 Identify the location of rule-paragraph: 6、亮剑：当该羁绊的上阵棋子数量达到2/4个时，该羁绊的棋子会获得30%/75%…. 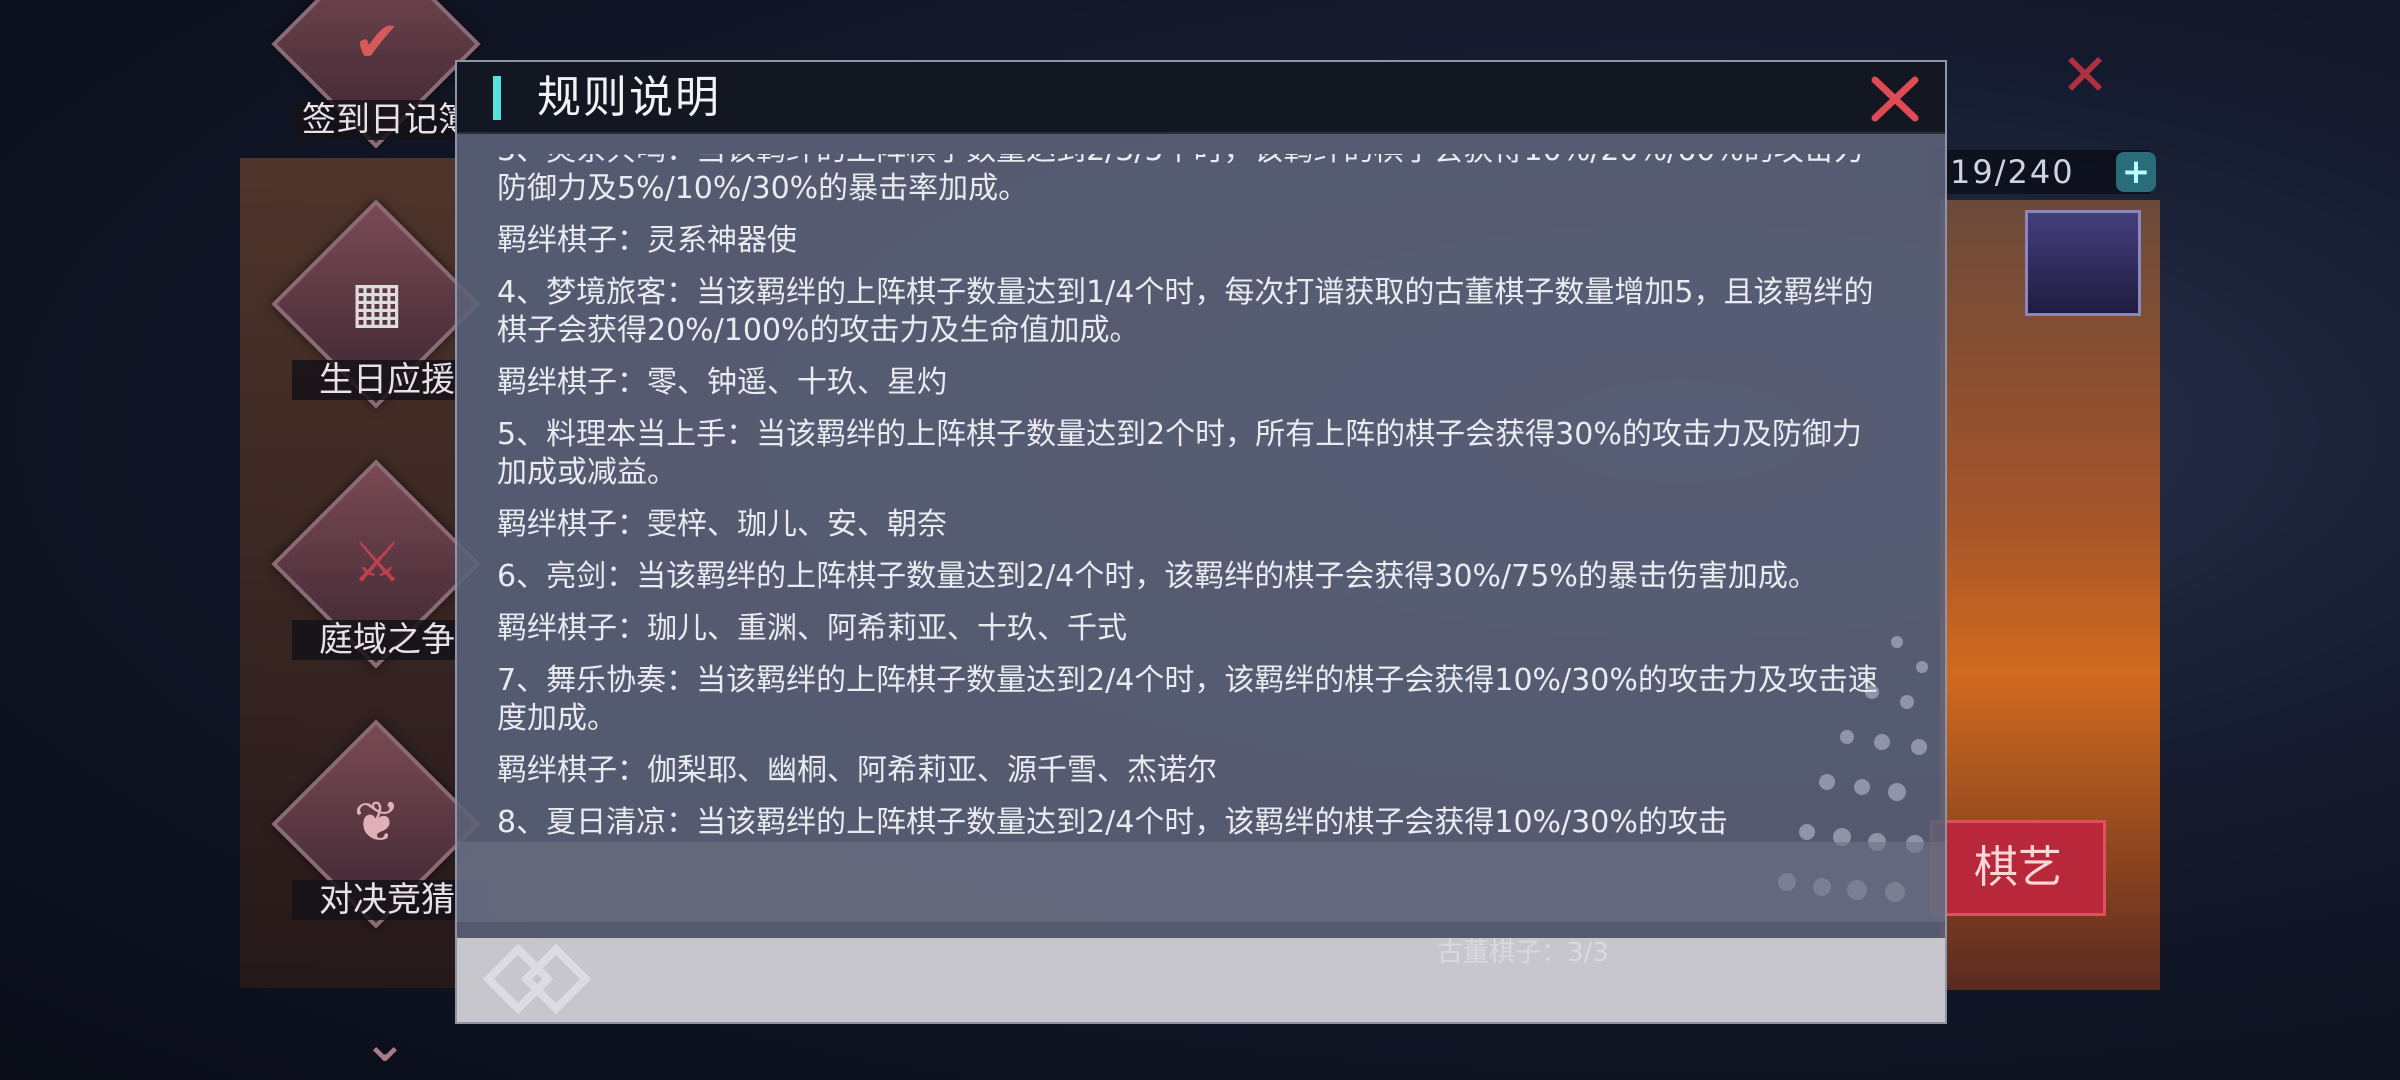
(1157, 576).